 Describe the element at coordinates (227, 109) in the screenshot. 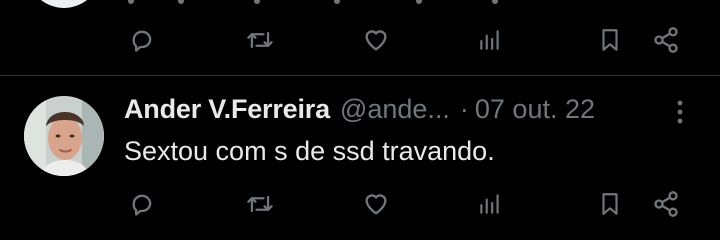

I see `author-name: Ander V.Ferreira` at that location.